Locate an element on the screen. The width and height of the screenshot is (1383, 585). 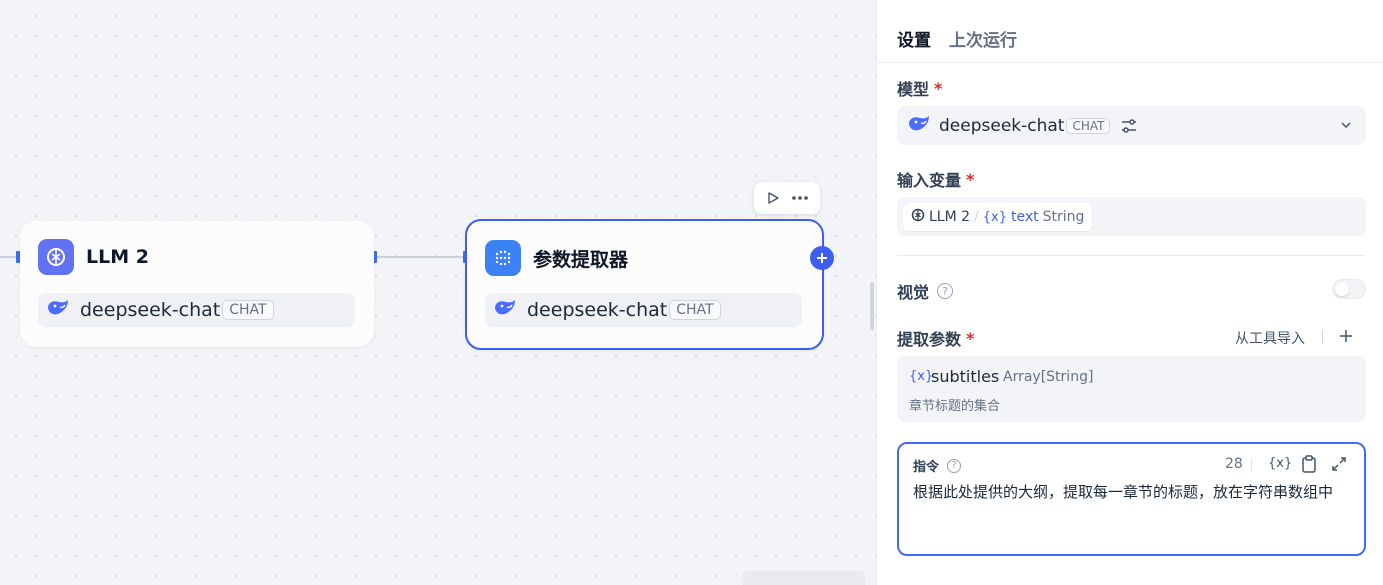
input-variable-label-text: 输入变量 is located at coordinates (929, 180).